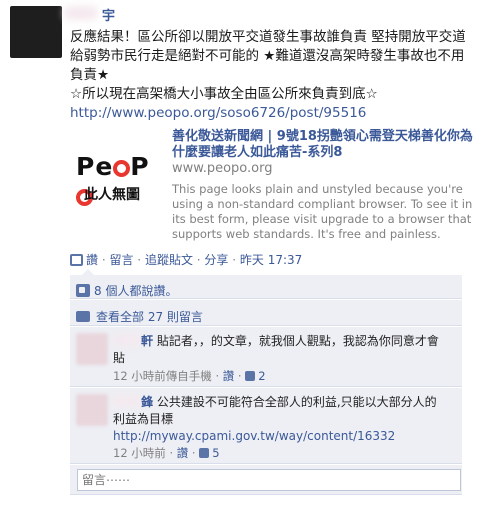 The width and height of the screenshot is (486, 507). What do you see at coordinates (266, 287) in the screenshot?
I see `likes-summary: 8 個人都說讚。` at bounding box center [266, 287].